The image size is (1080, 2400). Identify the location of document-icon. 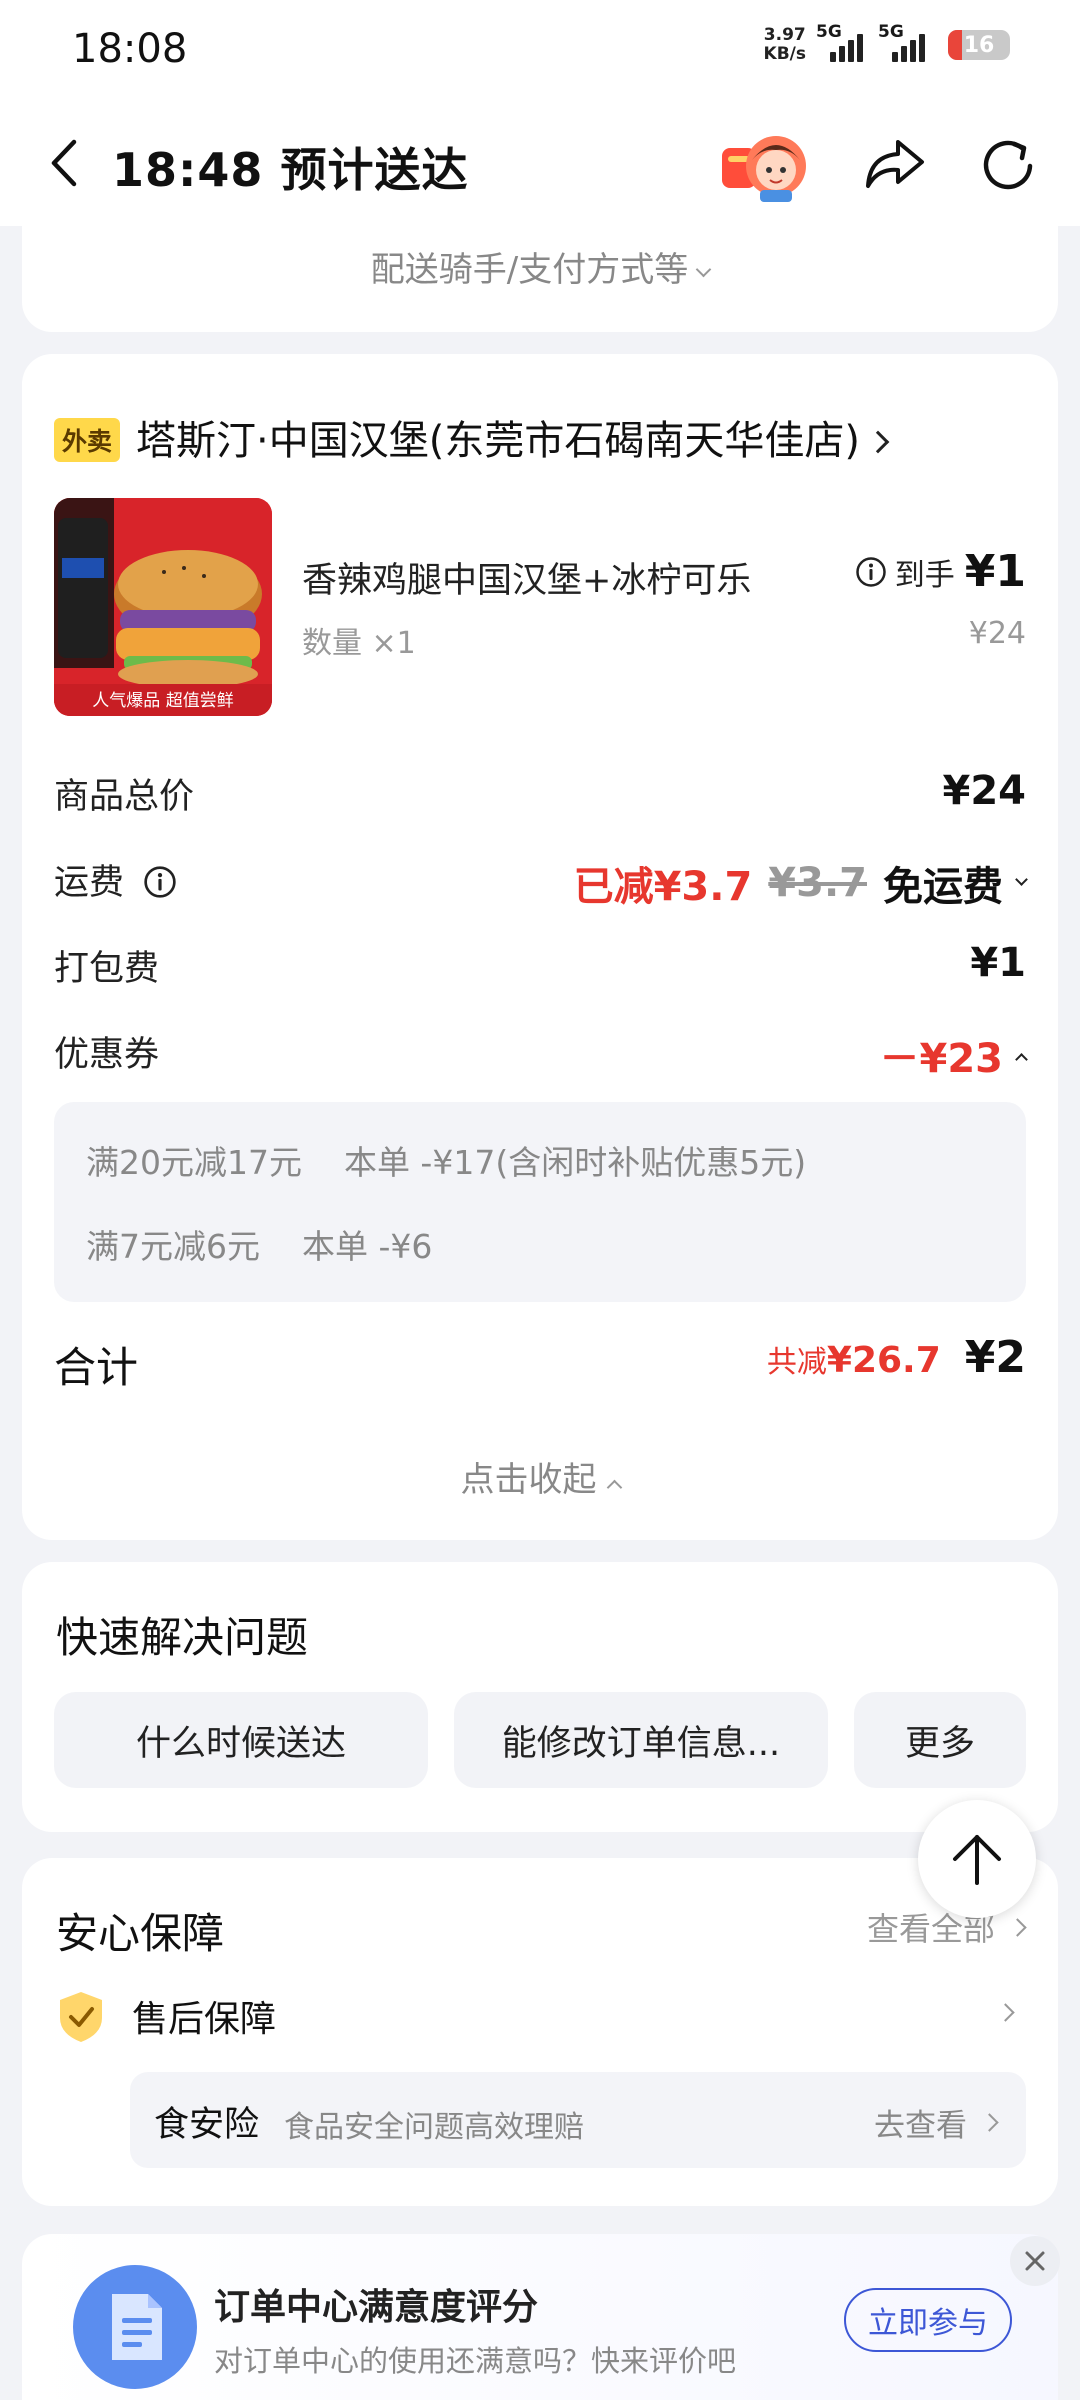
(135, 2327).